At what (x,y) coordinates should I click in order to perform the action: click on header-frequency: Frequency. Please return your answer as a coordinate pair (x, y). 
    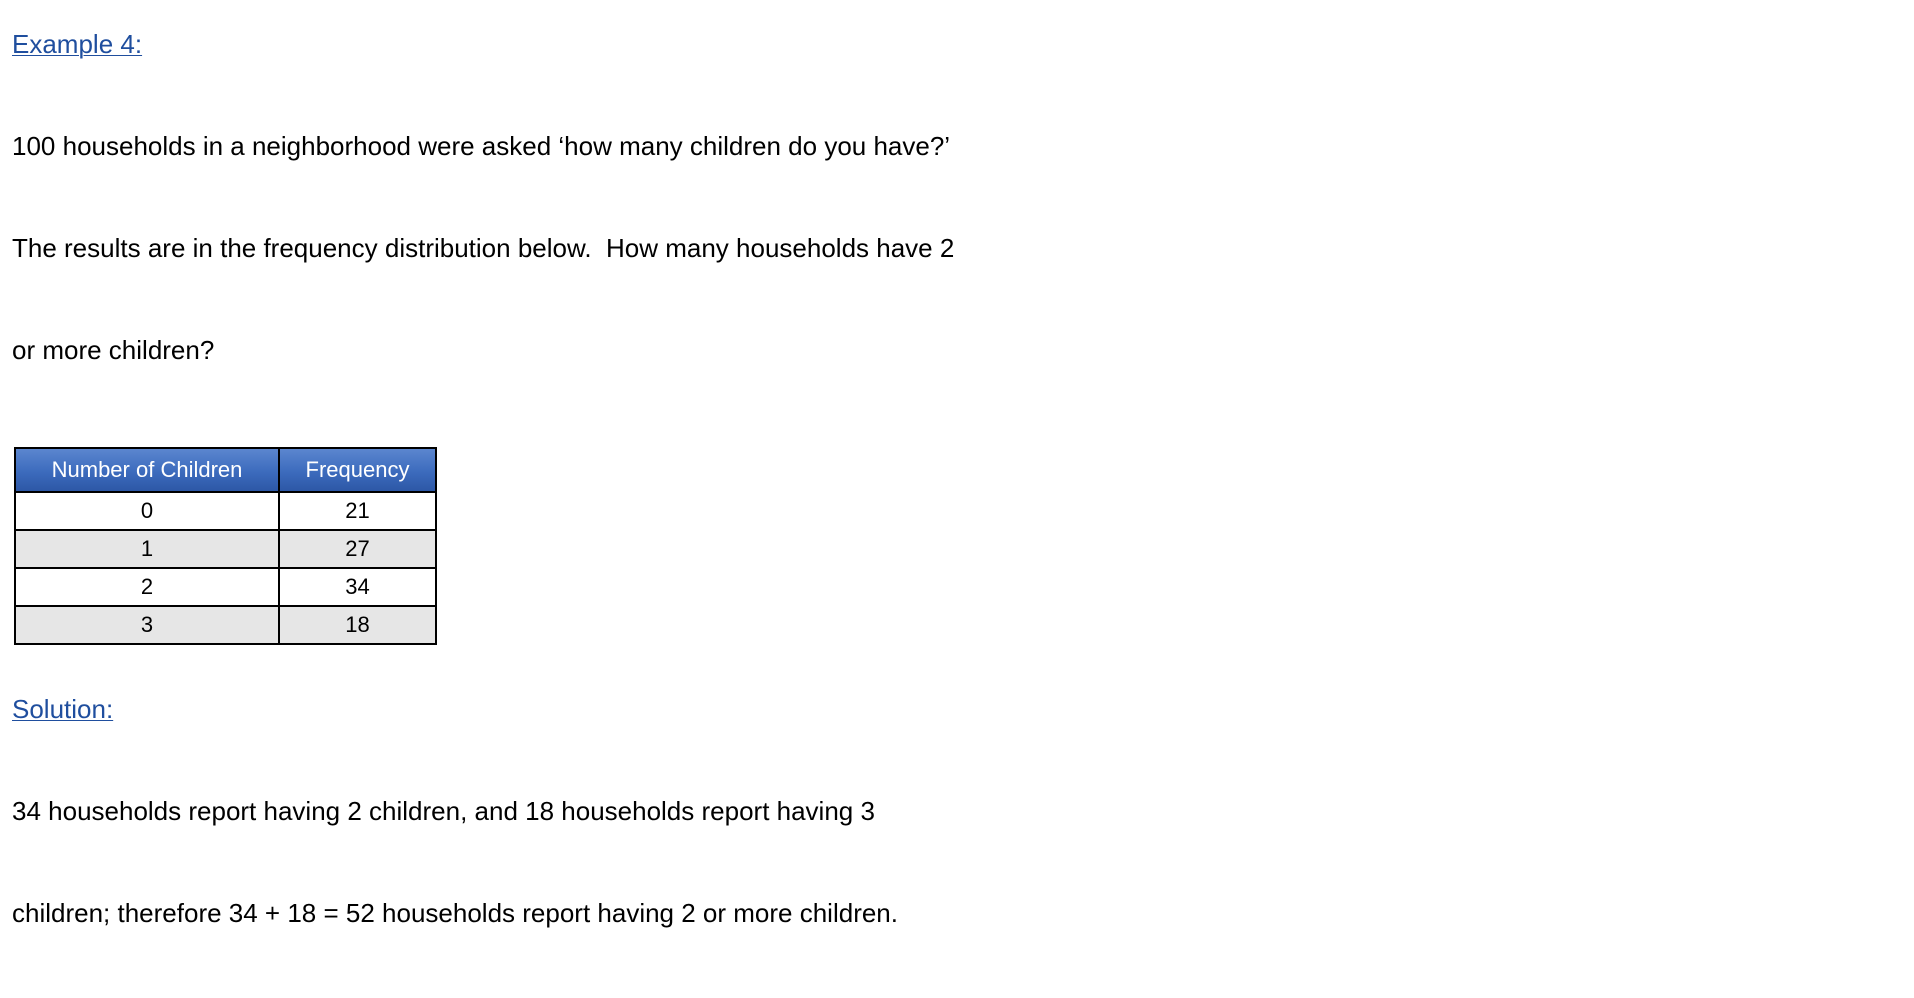
    Looking at the image, I should click on (357, 470).